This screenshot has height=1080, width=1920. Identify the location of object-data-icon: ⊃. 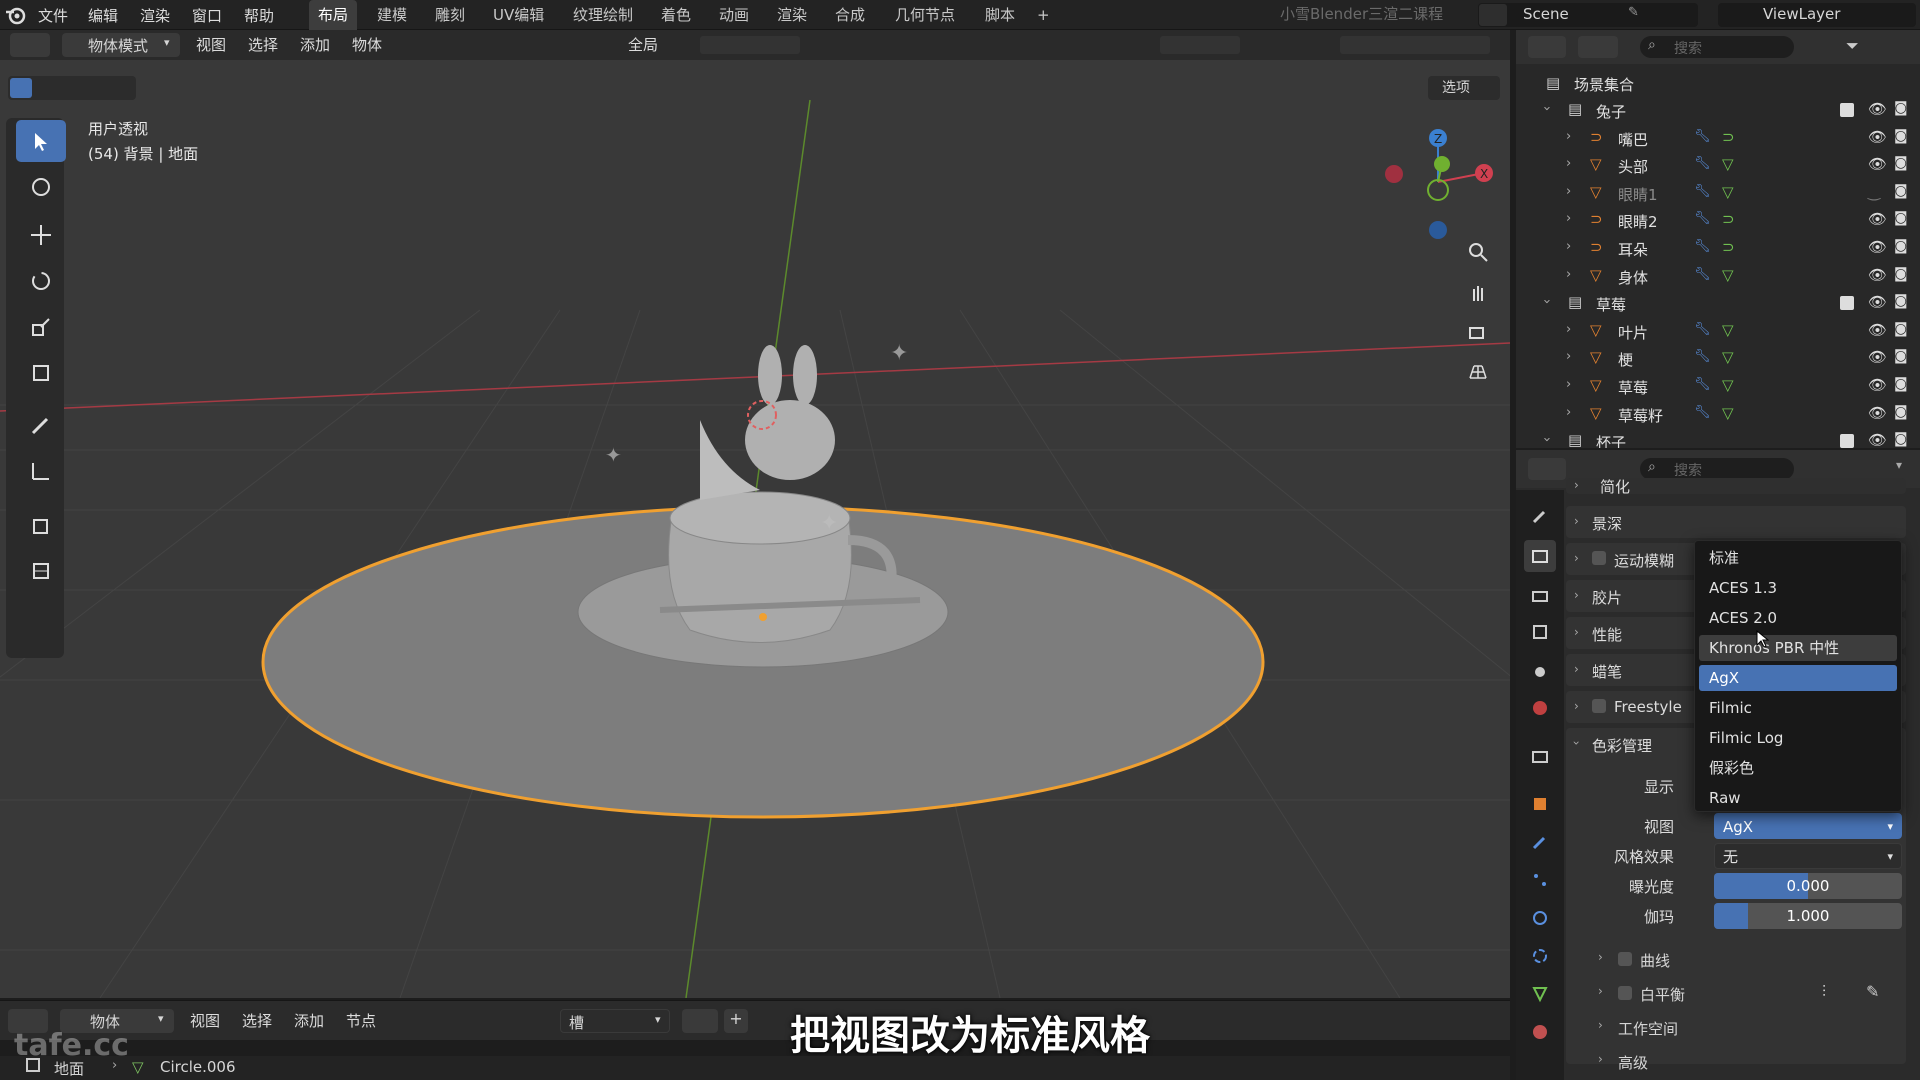
(1728, 219).